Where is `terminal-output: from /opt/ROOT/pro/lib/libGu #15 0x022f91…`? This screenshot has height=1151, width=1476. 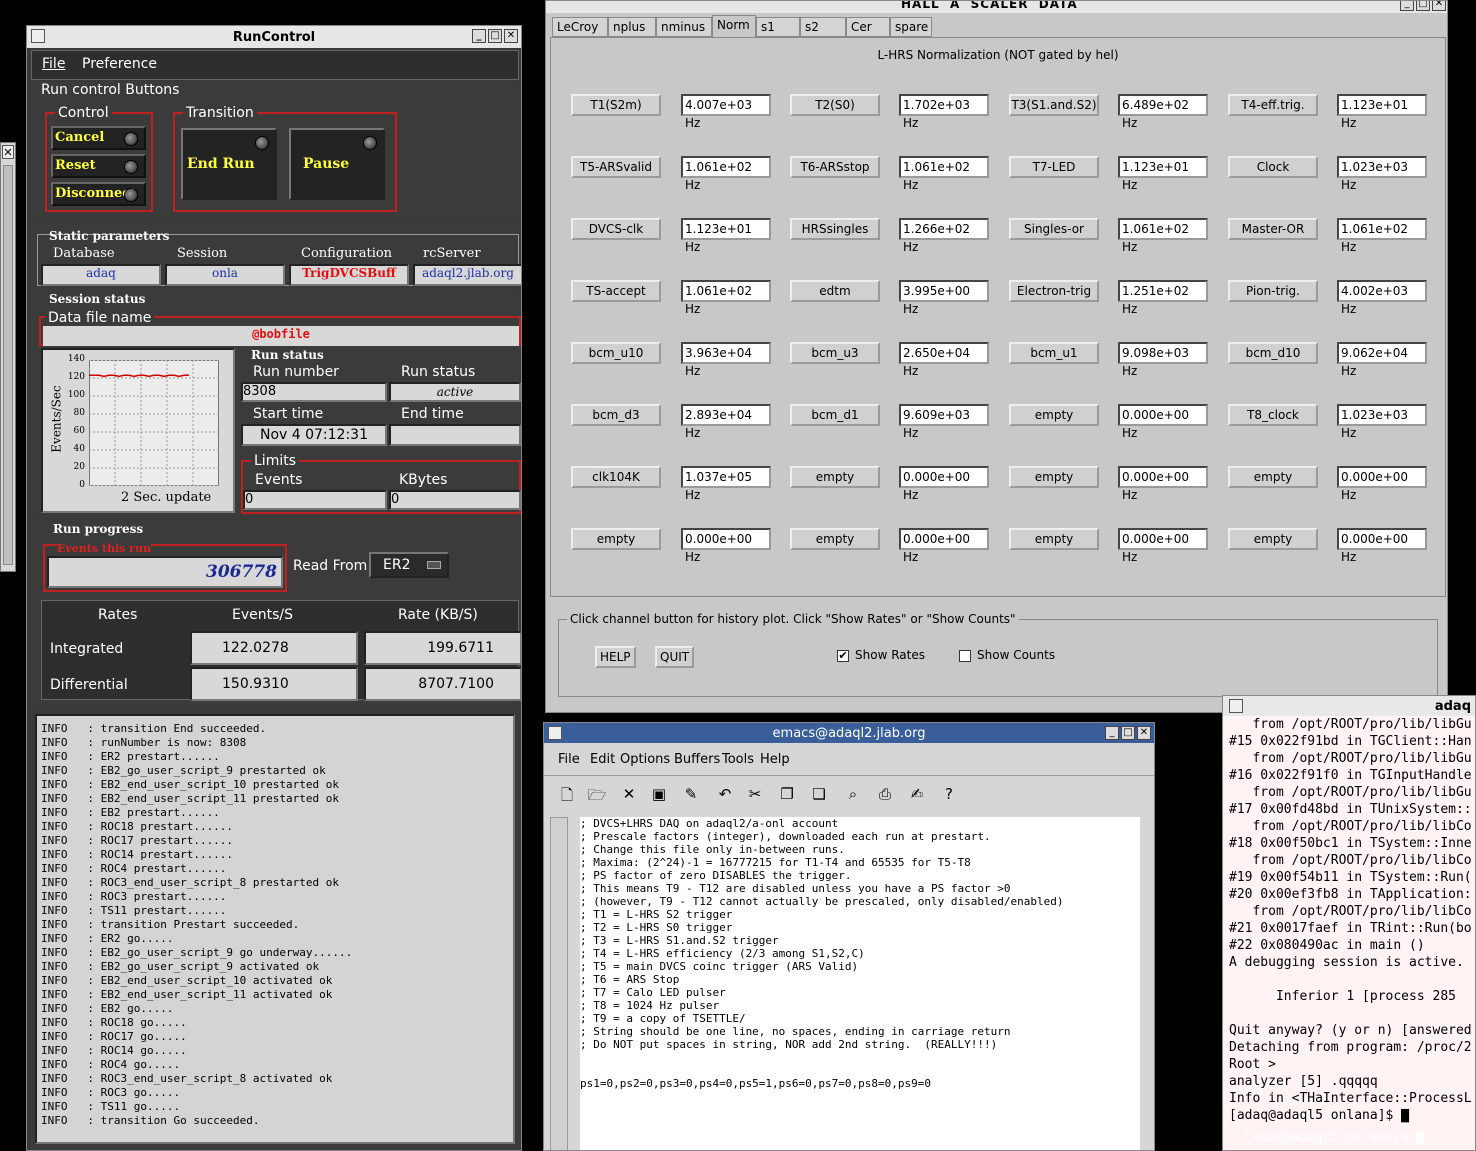
terminal-output: from /opt/ROOT/pro/lib/libGu #15 0x022f91… is located at coordinates (1350, 920).